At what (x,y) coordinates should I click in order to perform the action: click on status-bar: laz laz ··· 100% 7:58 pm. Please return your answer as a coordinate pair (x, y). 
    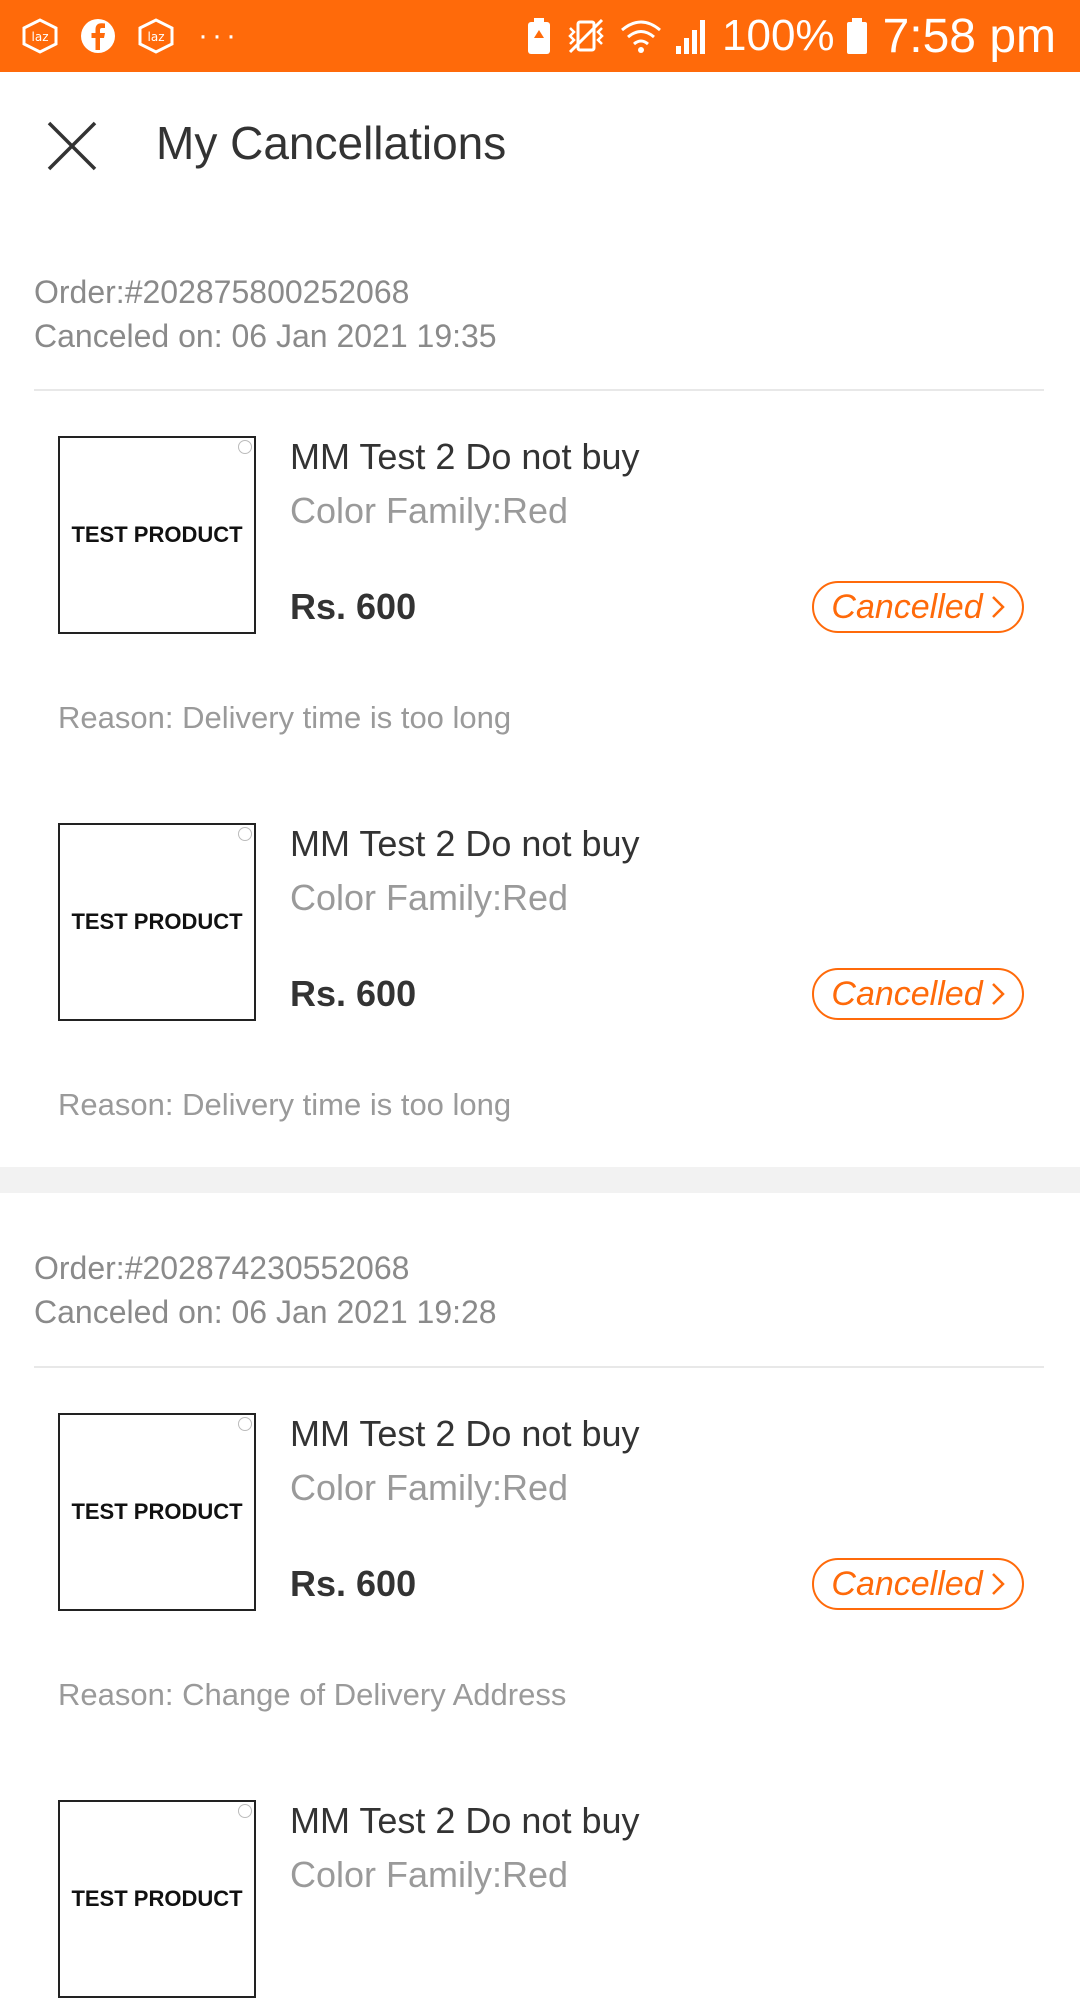
    Looking at the image, I should click on (540, 36).